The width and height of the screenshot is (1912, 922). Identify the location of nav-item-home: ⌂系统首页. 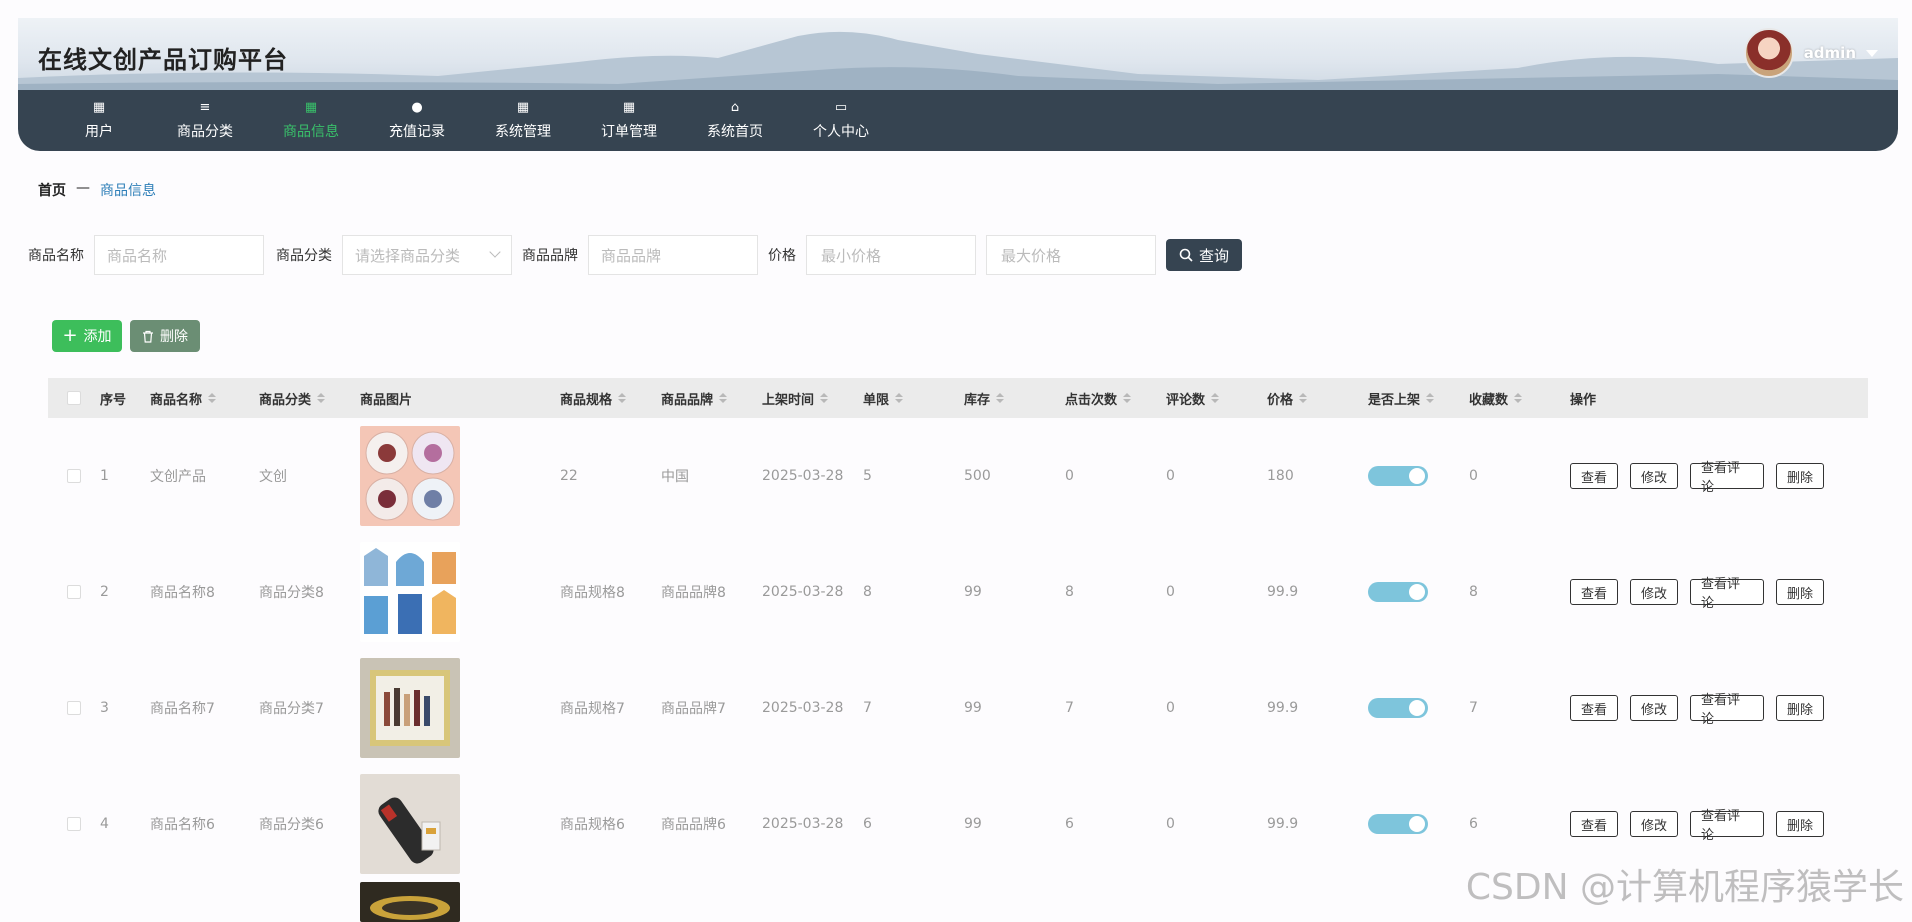
(735, 120).